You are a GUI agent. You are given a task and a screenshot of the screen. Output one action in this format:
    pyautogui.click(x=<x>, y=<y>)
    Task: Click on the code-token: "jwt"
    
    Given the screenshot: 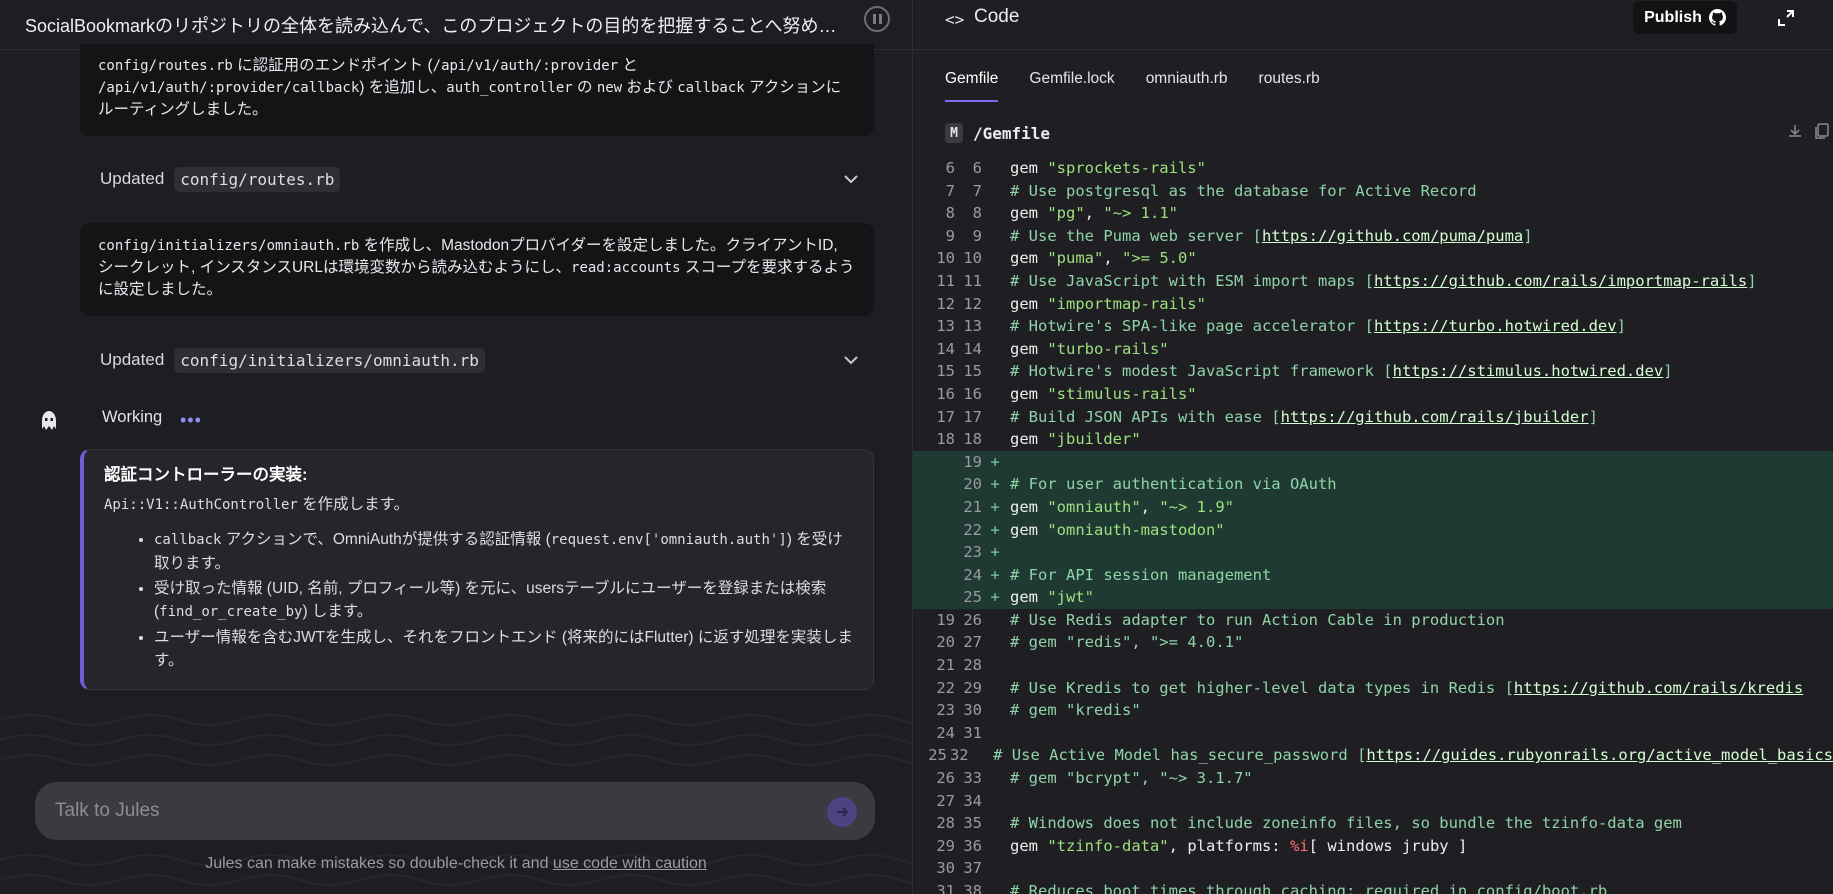 What is the action you would take?
    pyautogui.click(x=1070, y=597)
    